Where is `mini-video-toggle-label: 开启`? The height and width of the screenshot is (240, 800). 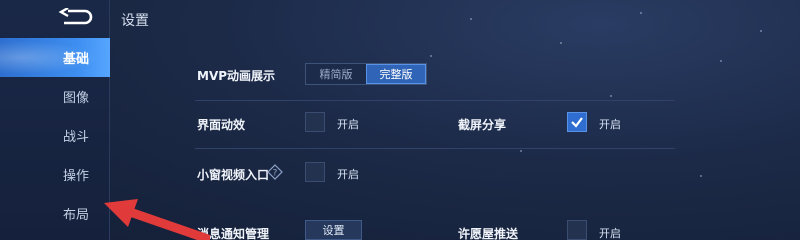 mini-video-toggle-label: 开启 is located at coordinates (348, 174).